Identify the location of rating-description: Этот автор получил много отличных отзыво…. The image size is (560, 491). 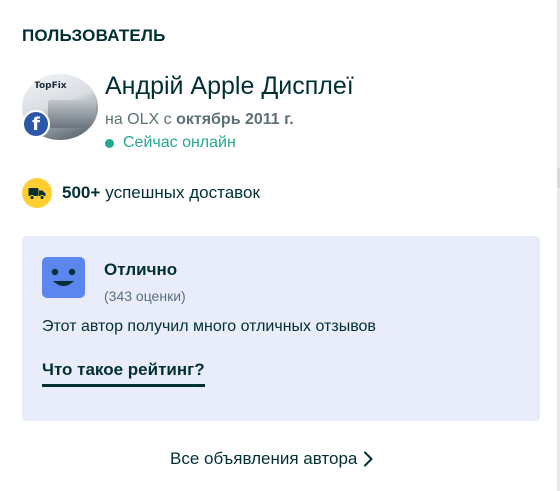
(209, 326).